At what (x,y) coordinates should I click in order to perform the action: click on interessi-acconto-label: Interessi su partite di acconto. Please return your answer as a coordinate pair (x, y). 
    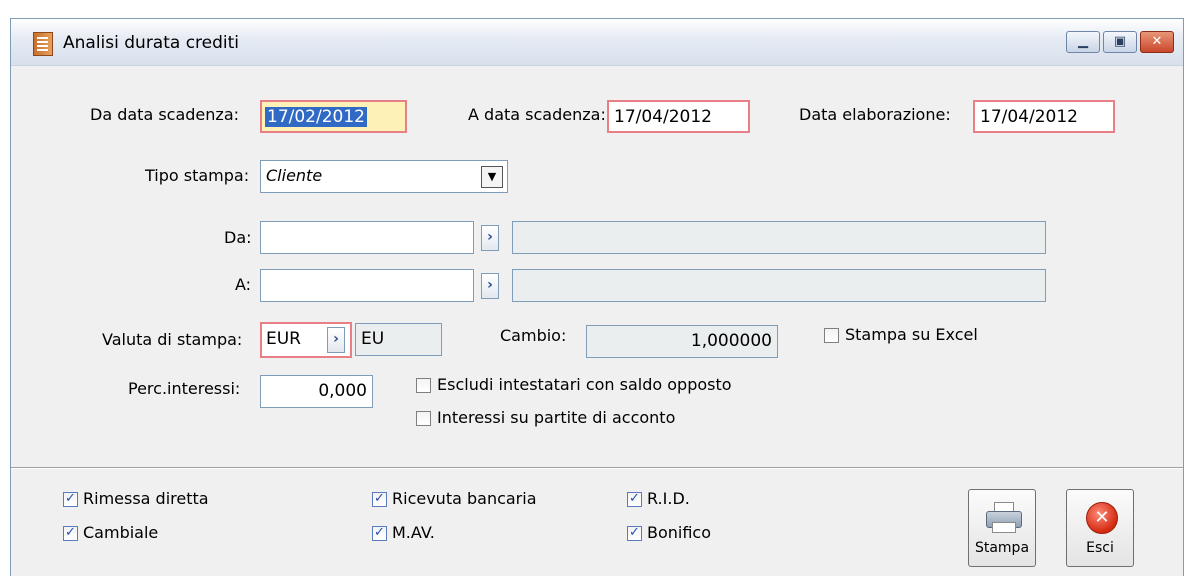
    Looking at the image, I should click on (556, 417).